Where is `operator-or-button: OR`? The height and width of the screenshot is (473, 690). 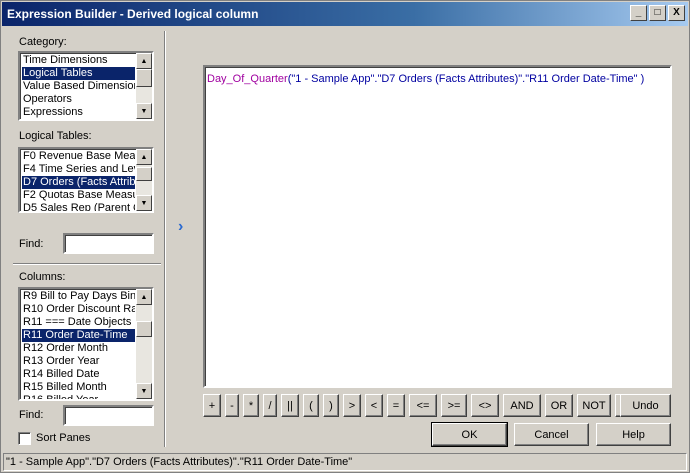 operator-or-button: OR is located at coordinates (559, 405).